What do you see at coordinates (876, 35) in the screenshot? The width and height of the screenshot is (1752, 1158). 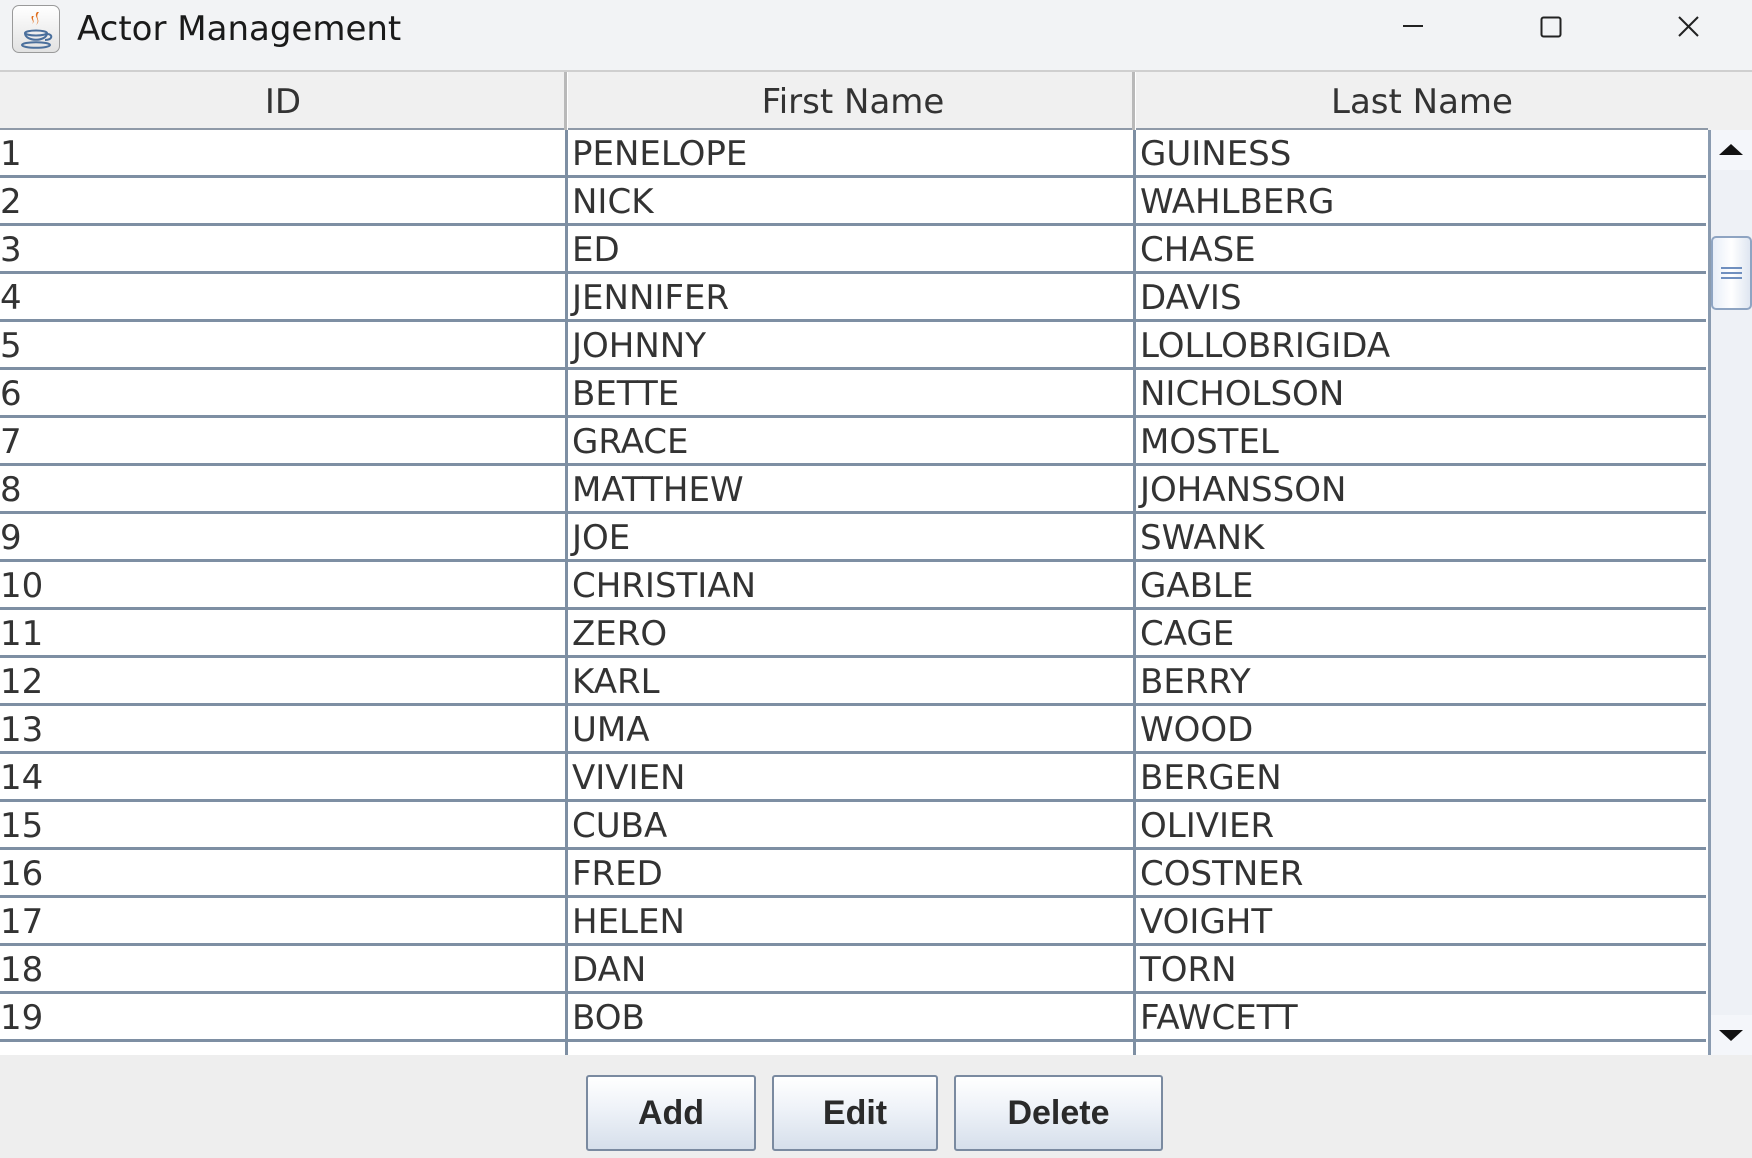 I see `title-bar: Actor Management` at bounding box center [876, 35].